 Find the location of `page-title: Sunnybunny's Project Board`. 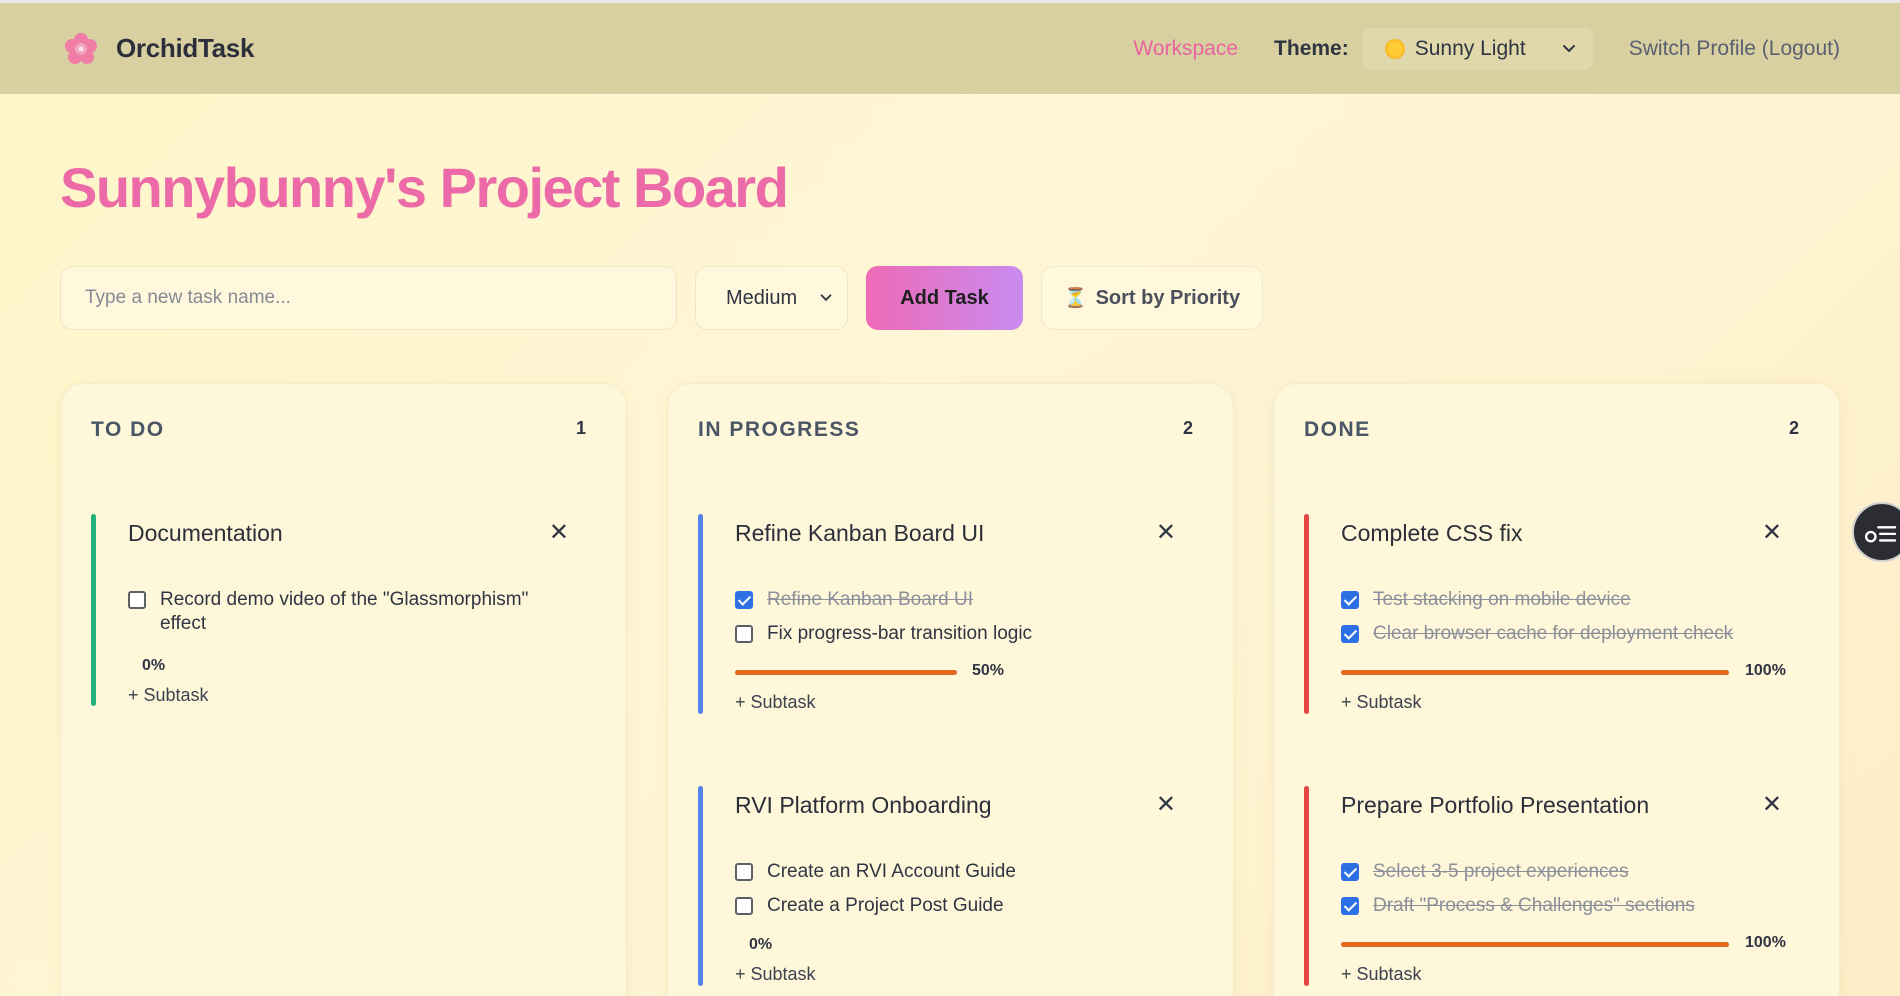

page-title: Sunnybunny's Project Board is located at coordinates (424, 187).